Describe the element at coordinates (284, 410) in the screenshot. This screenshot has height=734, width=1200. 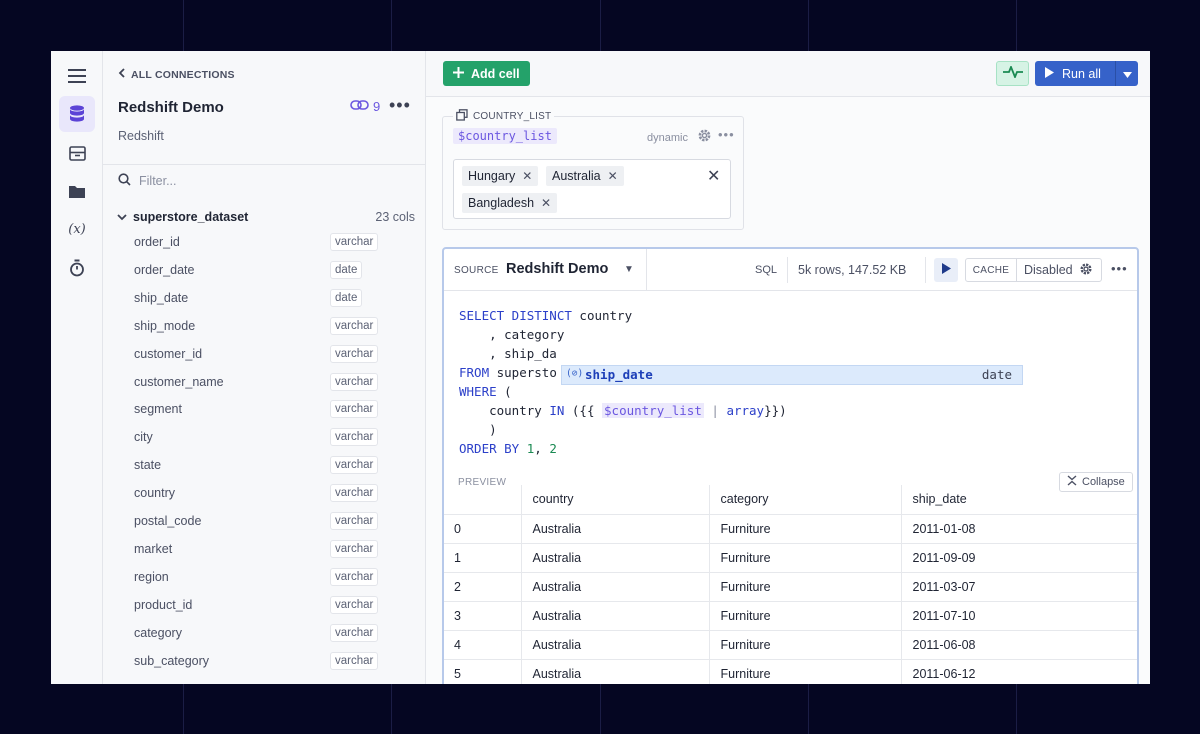
I see `schema-column-row: segment varchar` at that location.